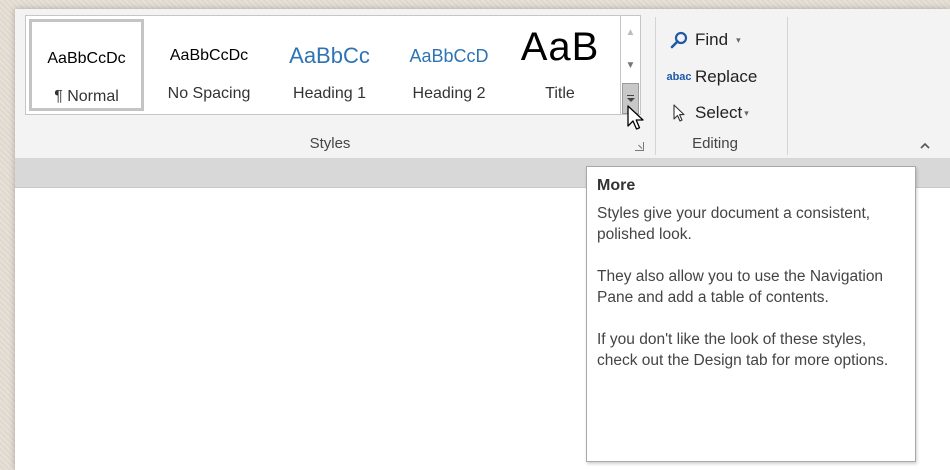 The width and height of the screenshot is (950, 470). What do you see at coordinates (560, 93) in the screenshot?
I see `style-label-title: Title` at bounding box center [560, 93].